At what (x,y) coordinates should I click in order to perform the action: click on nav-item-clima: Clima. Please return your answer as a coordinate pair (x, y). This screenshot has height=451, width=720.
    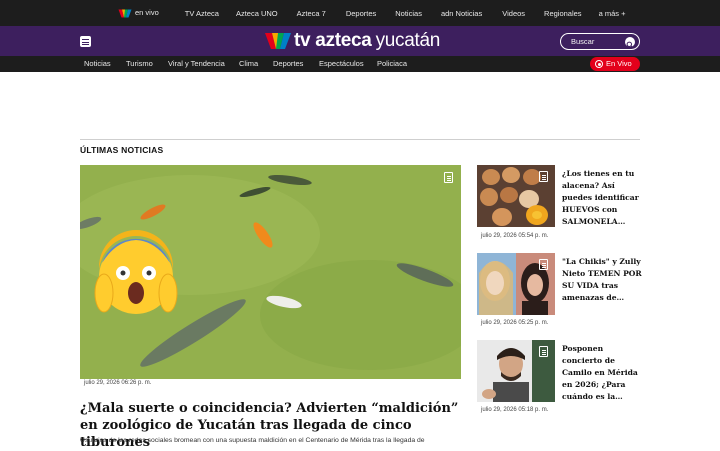
    Looking at the image, I should click on (248, 64).